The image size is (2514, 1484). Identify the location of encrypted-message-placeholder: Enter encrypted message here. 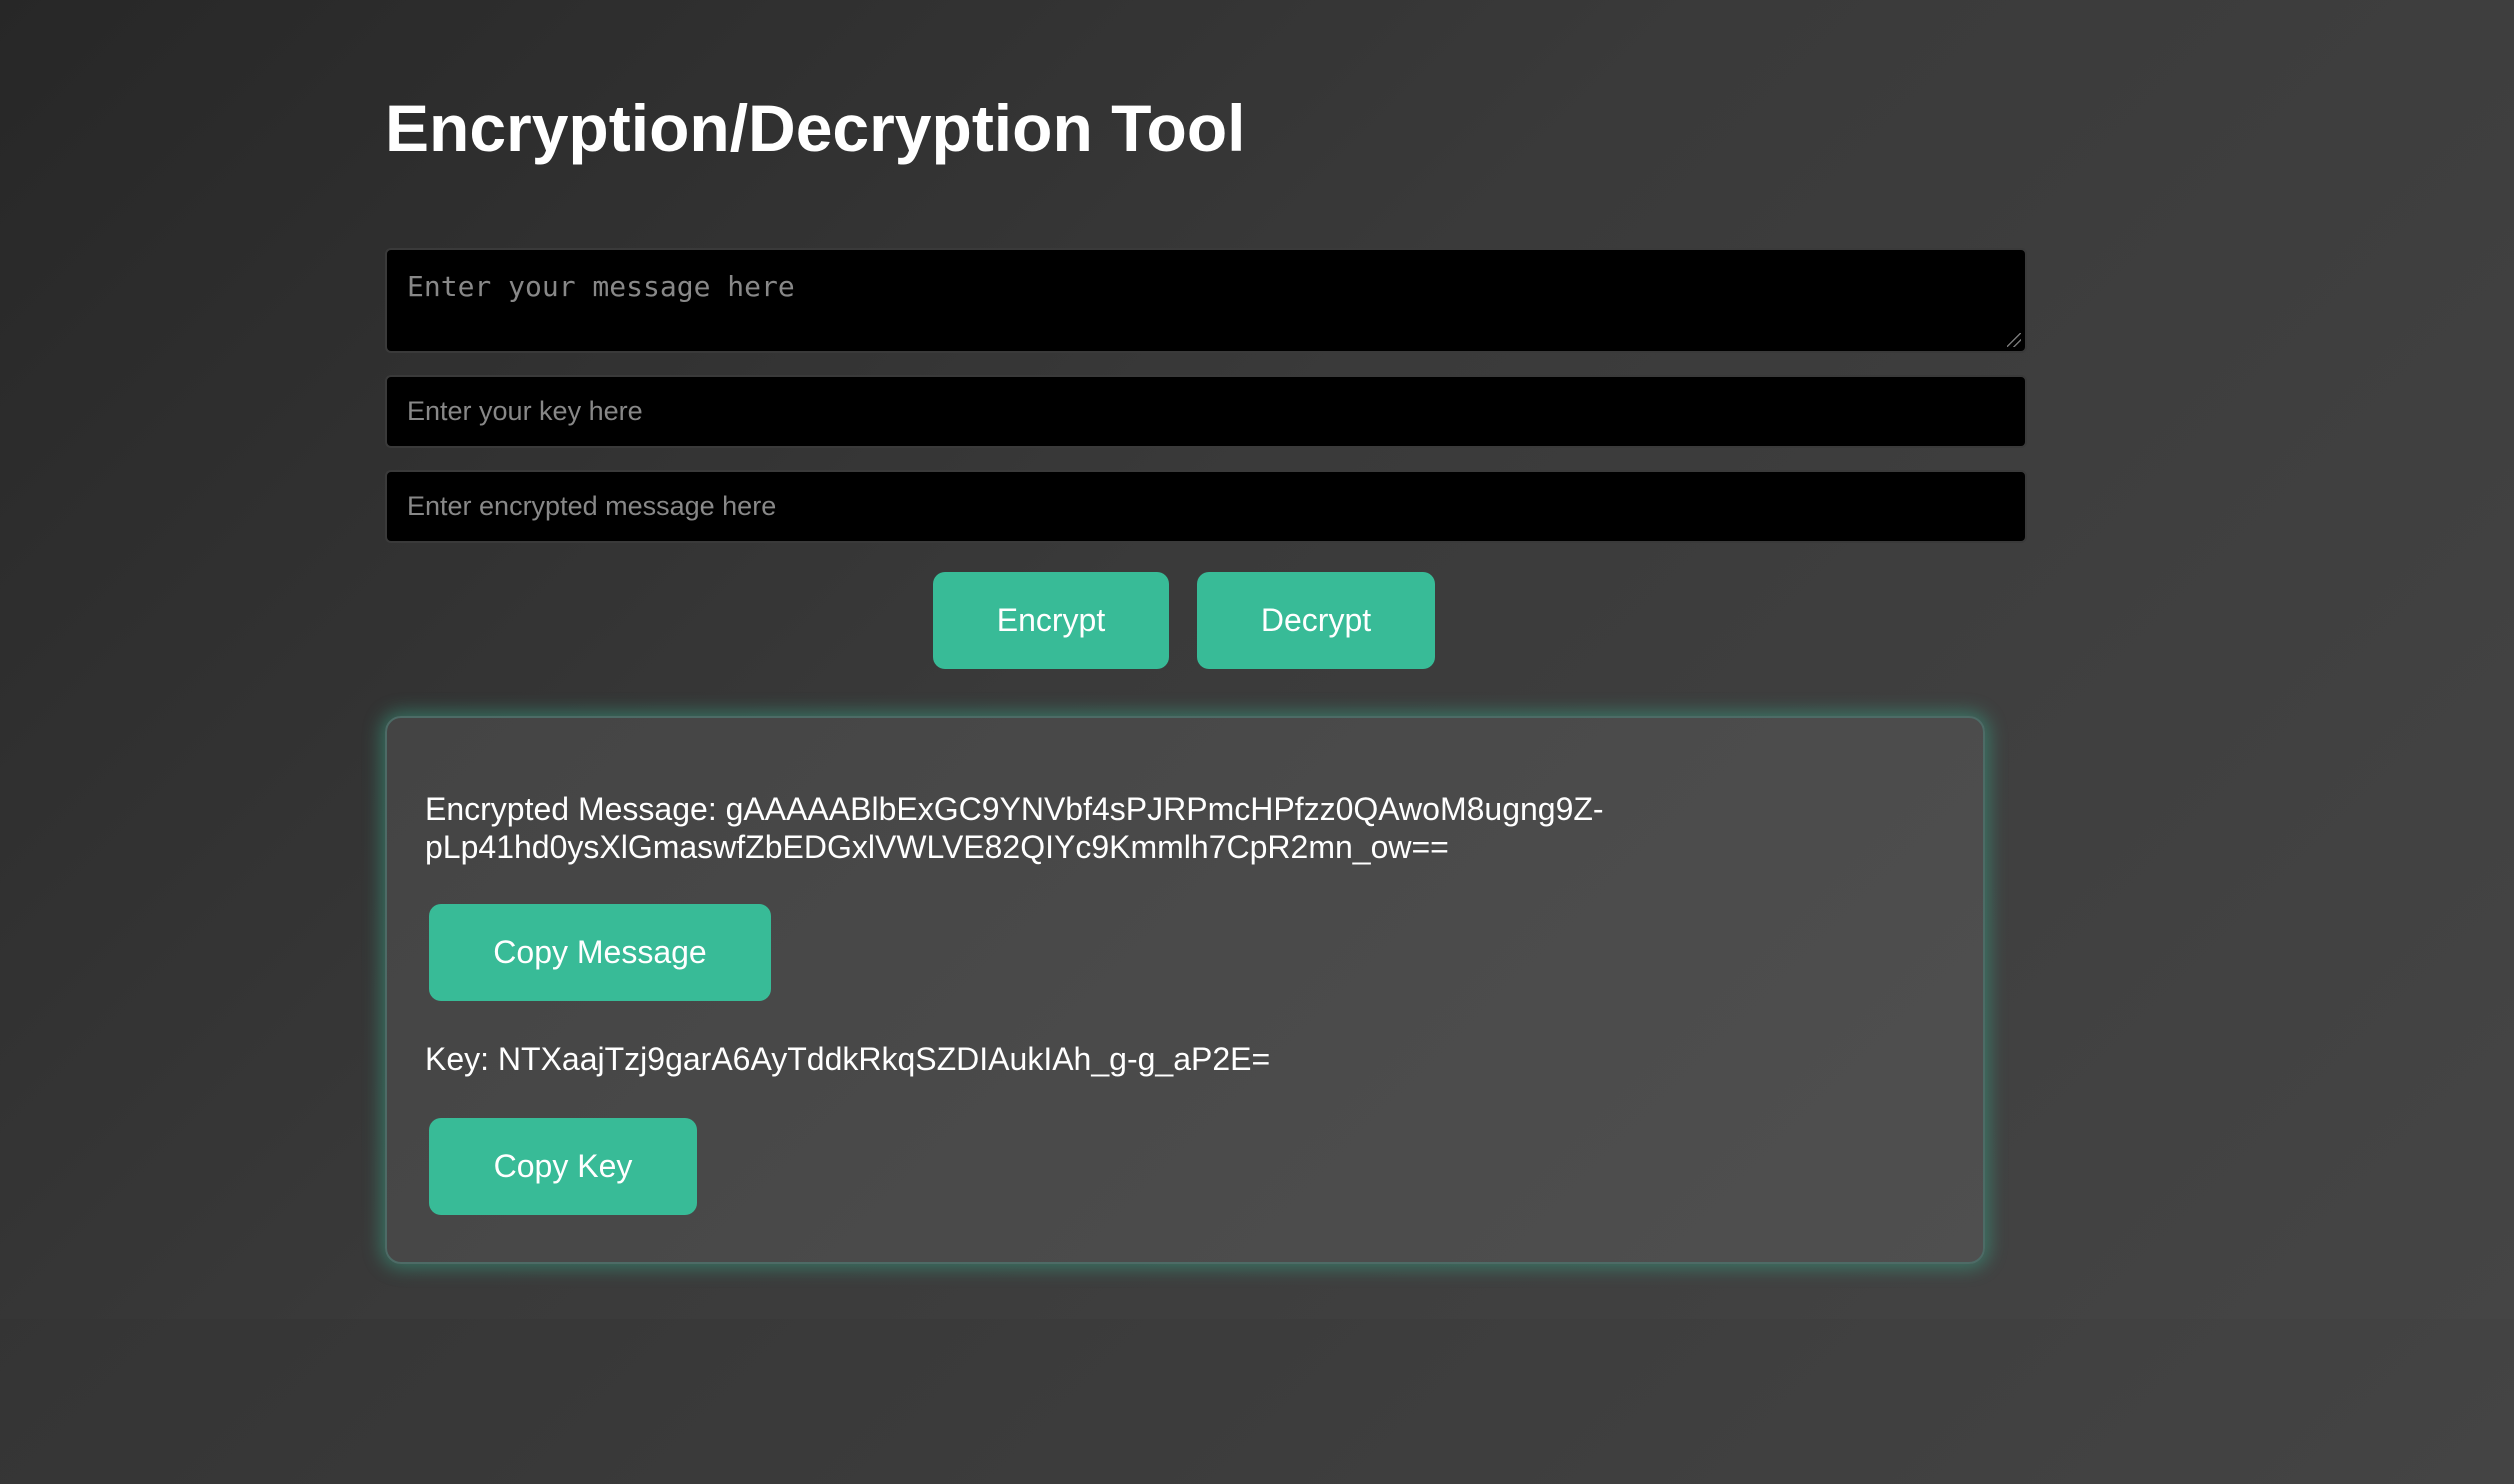
(592, 506).